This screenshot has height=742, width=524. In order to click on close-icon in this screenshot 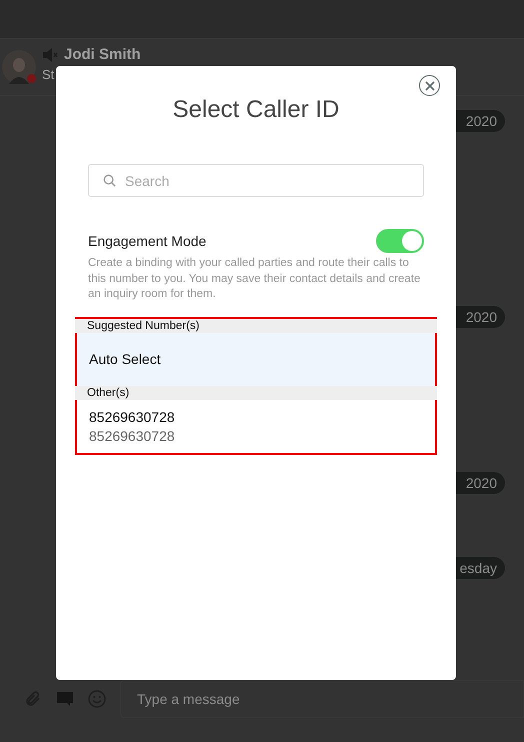, I will do `click(429, 85)`.